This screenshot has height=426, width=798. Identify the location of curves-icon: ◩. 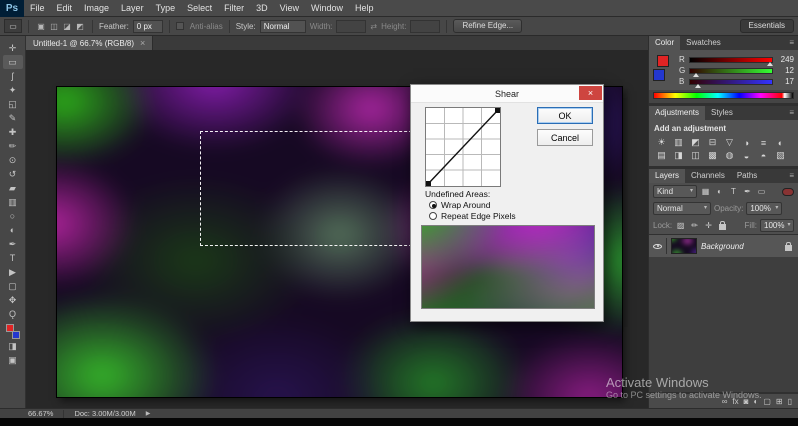
(695, 142).